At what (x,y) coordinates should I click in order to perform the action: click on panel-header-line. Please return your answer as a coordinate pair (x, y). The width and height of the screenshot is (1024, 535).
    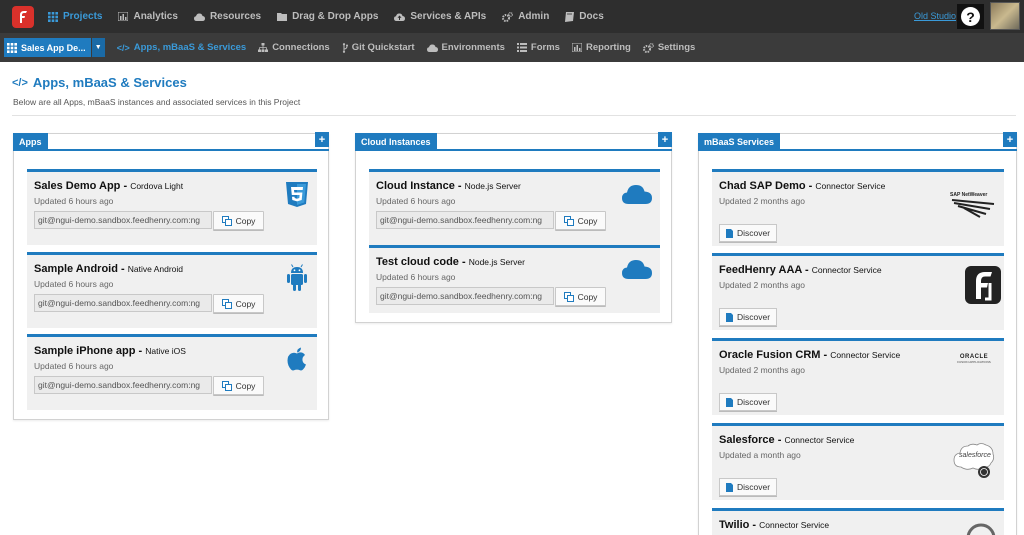
    Looking at the image, I should click on (171, 150).